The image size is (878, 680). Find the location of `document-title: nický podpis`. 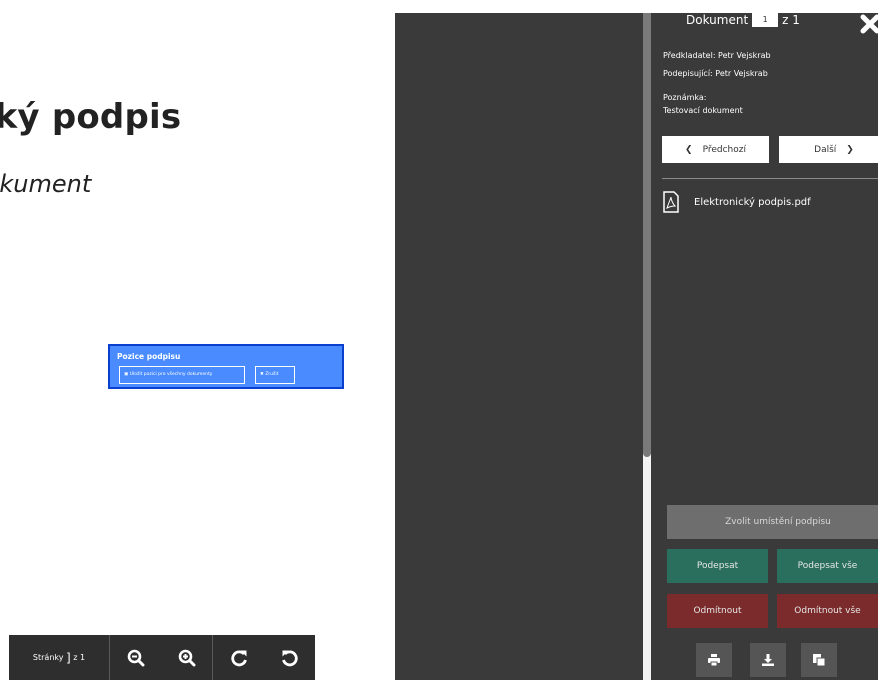

document-title: nický podpis is located at coordinates (91, 117).